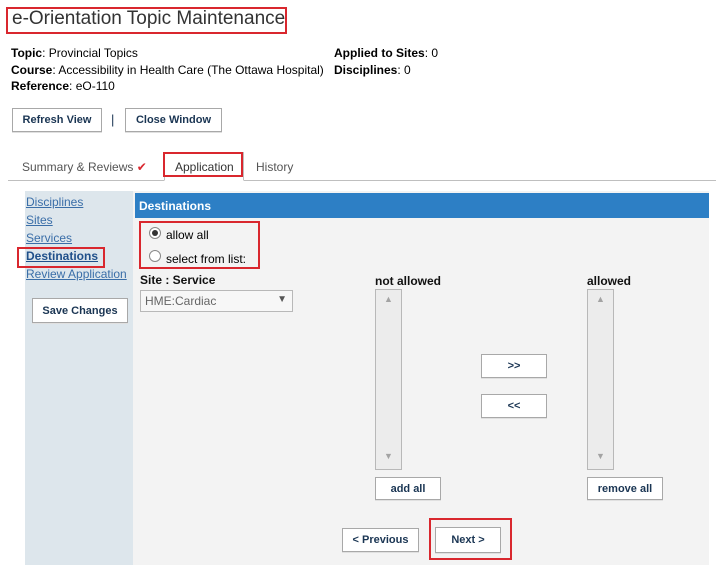 This screenshot has height=565, width=716. Describe the element at coordinates (274, 167) in the screenshot. I see `tab-history: History` at that location.